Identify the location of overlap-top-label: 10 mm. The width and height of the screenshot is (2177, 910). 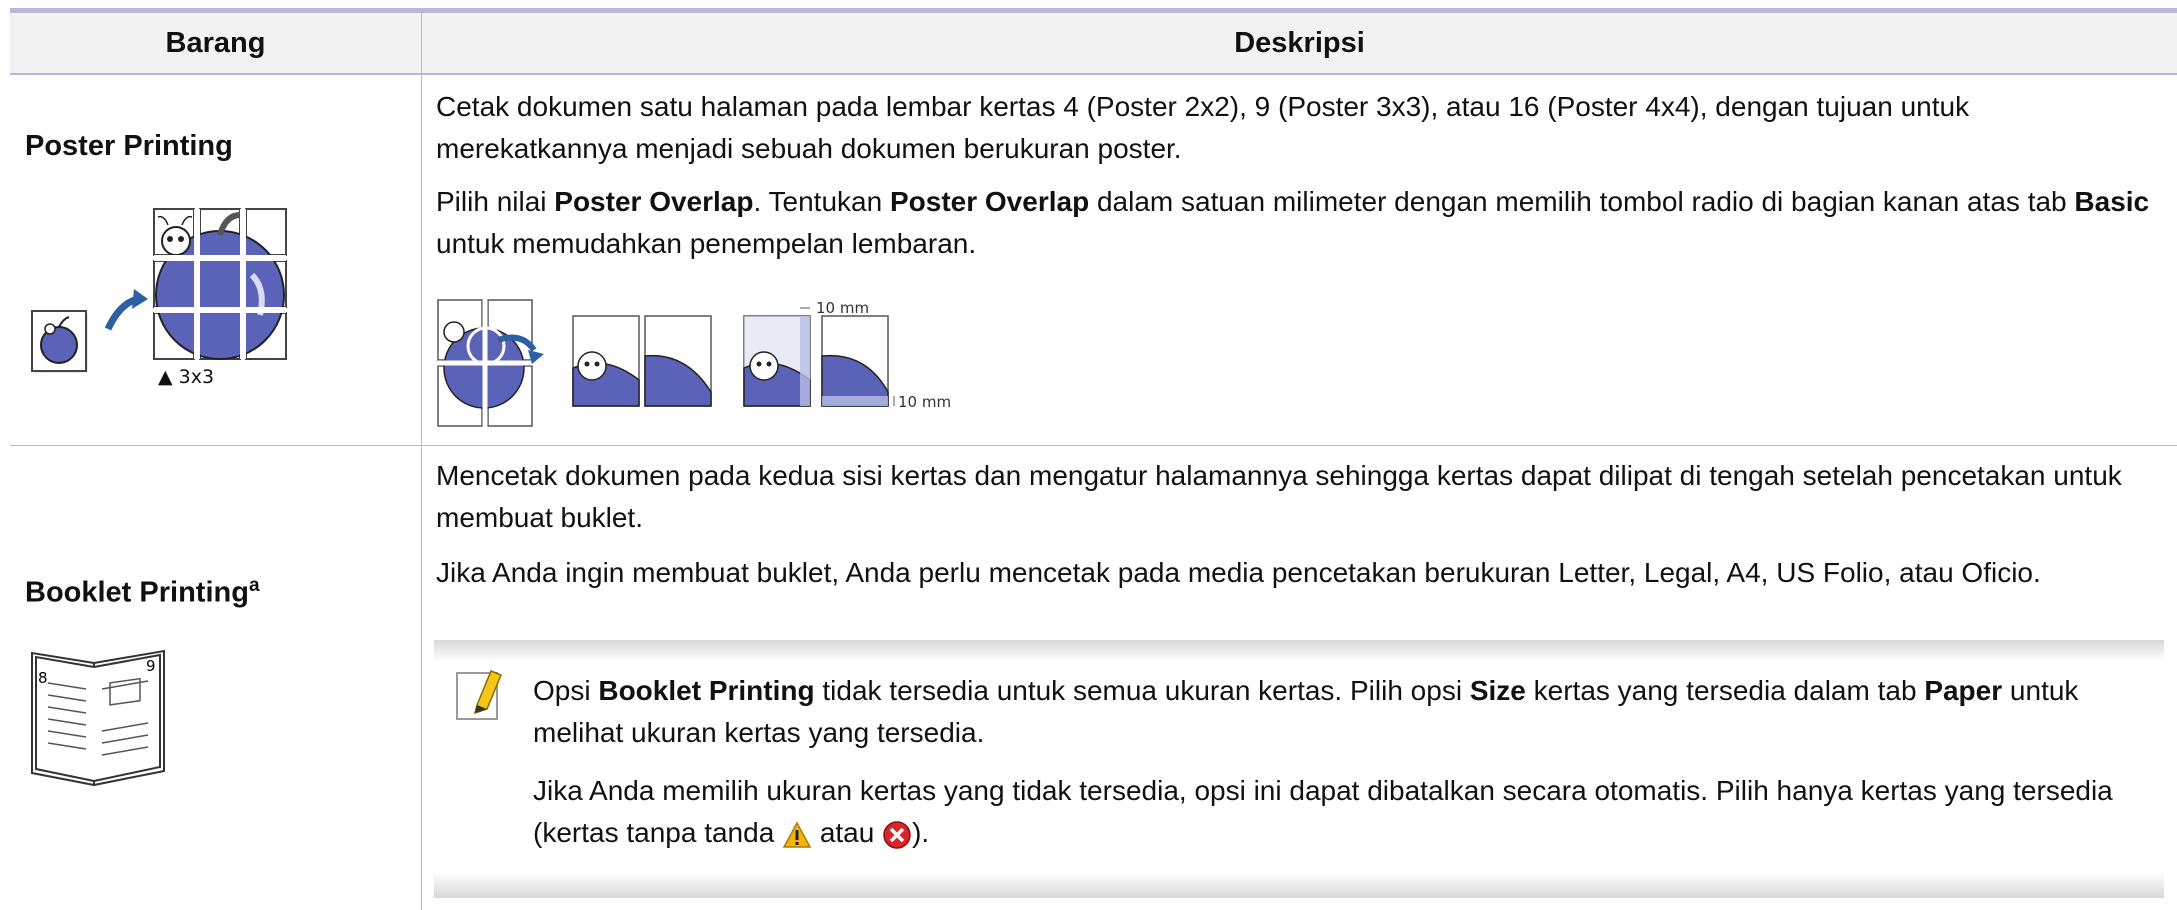
(842, 308).